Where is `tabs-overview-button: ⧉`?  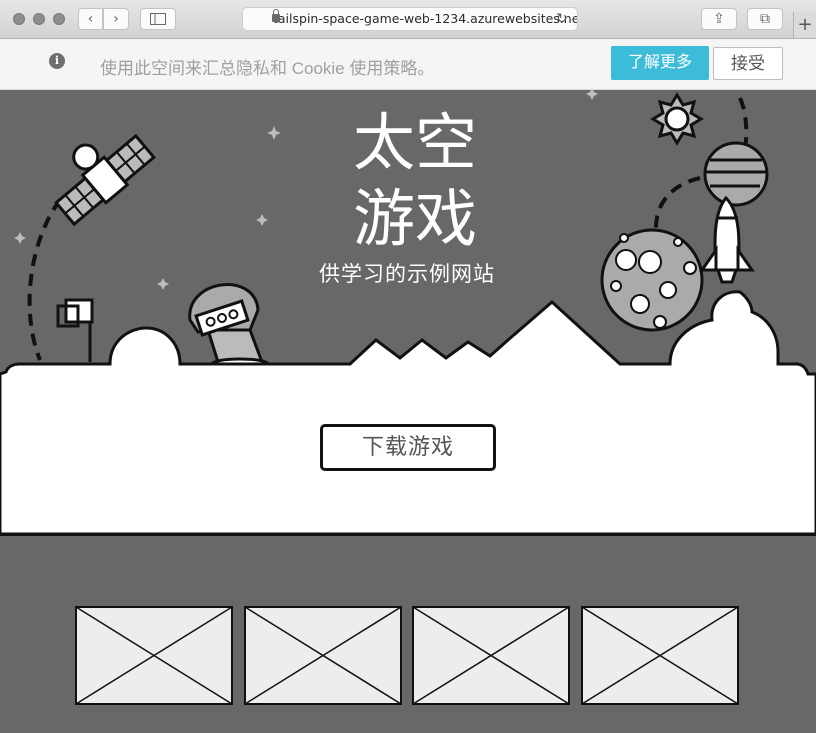 tabs-overview-button: ⧉ is located at coordinates (765, 19).